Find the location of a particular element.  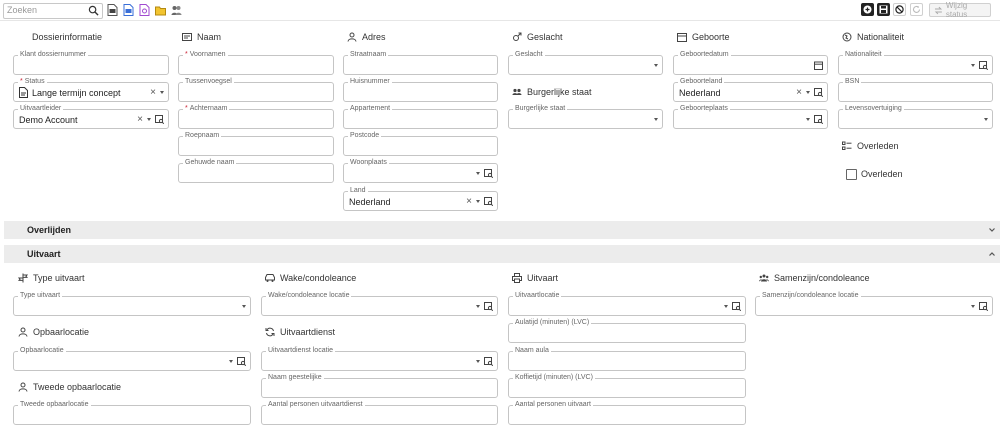

uitvaartleider-select: Uitvaartleider Demo Account × is located at coordinates (91, 116).